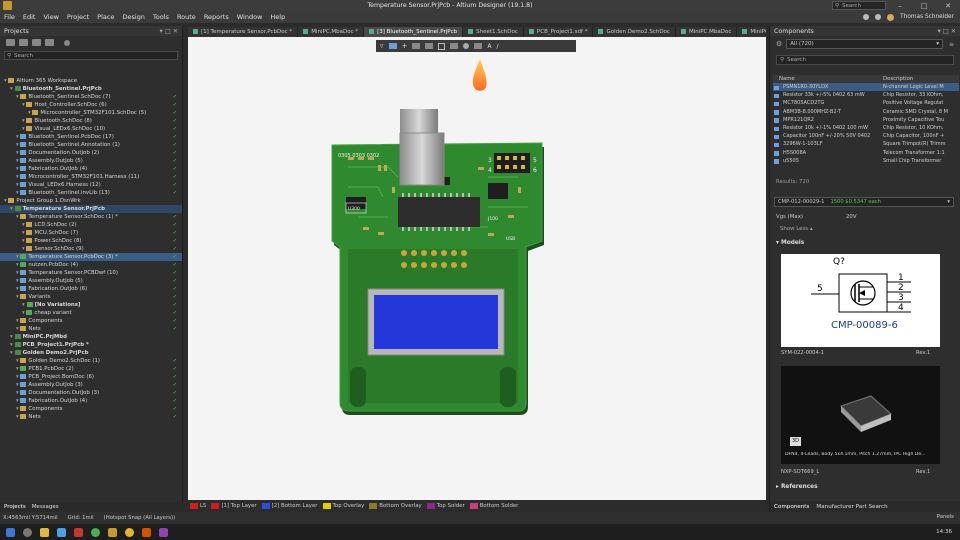 Image resolution: width=960 pixels, height=540 pixels. What do you see at coordinates (91, 273) in the screenshot?
I see `tree-item: ▾ Temperature Sensor.PCBDwf (10) ✓` at bounding box center [91, 273].